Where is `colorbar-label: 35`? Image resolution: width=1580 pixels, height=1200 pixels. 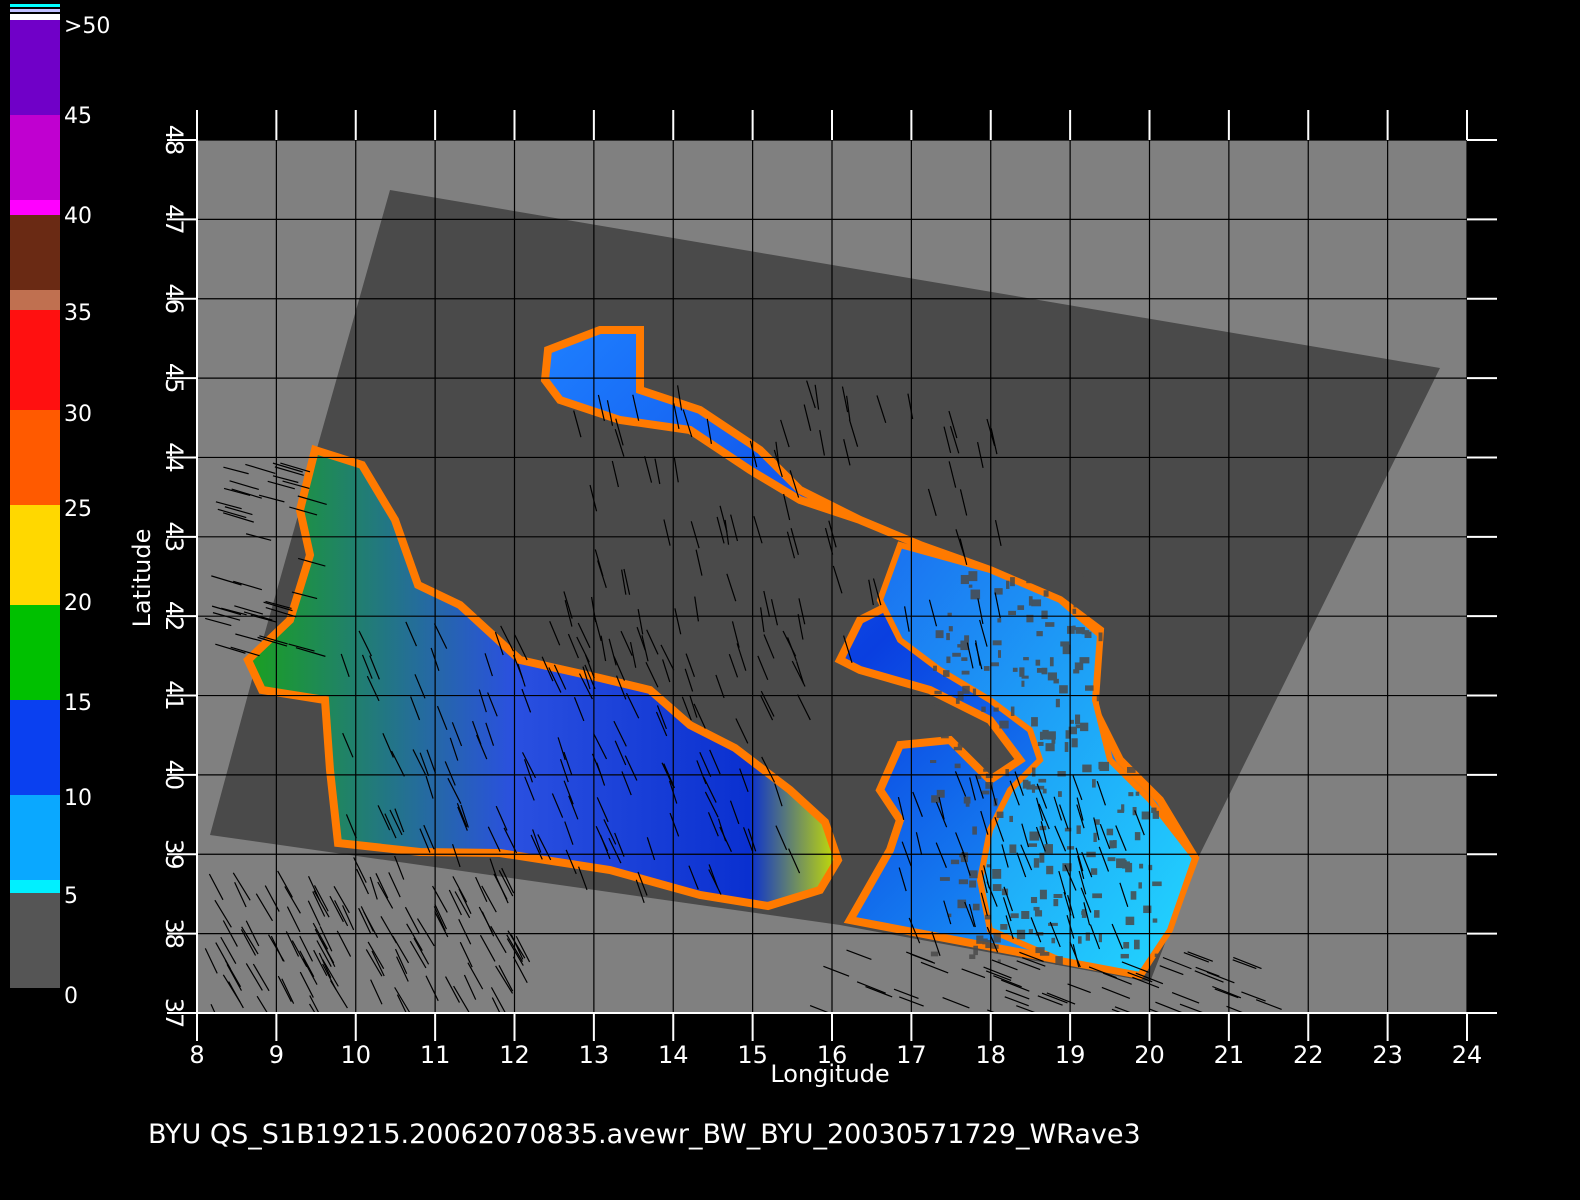 colorbar-label: 35 is located at coordinates (78, 313).